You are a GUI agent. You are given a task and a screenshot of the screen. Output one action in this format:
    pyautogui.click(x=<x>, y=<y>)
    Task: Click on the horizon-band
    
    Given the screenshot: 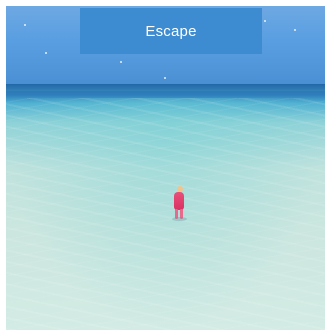 What is the action you would take?
    pyautogui.click(x=165, y=87)
    